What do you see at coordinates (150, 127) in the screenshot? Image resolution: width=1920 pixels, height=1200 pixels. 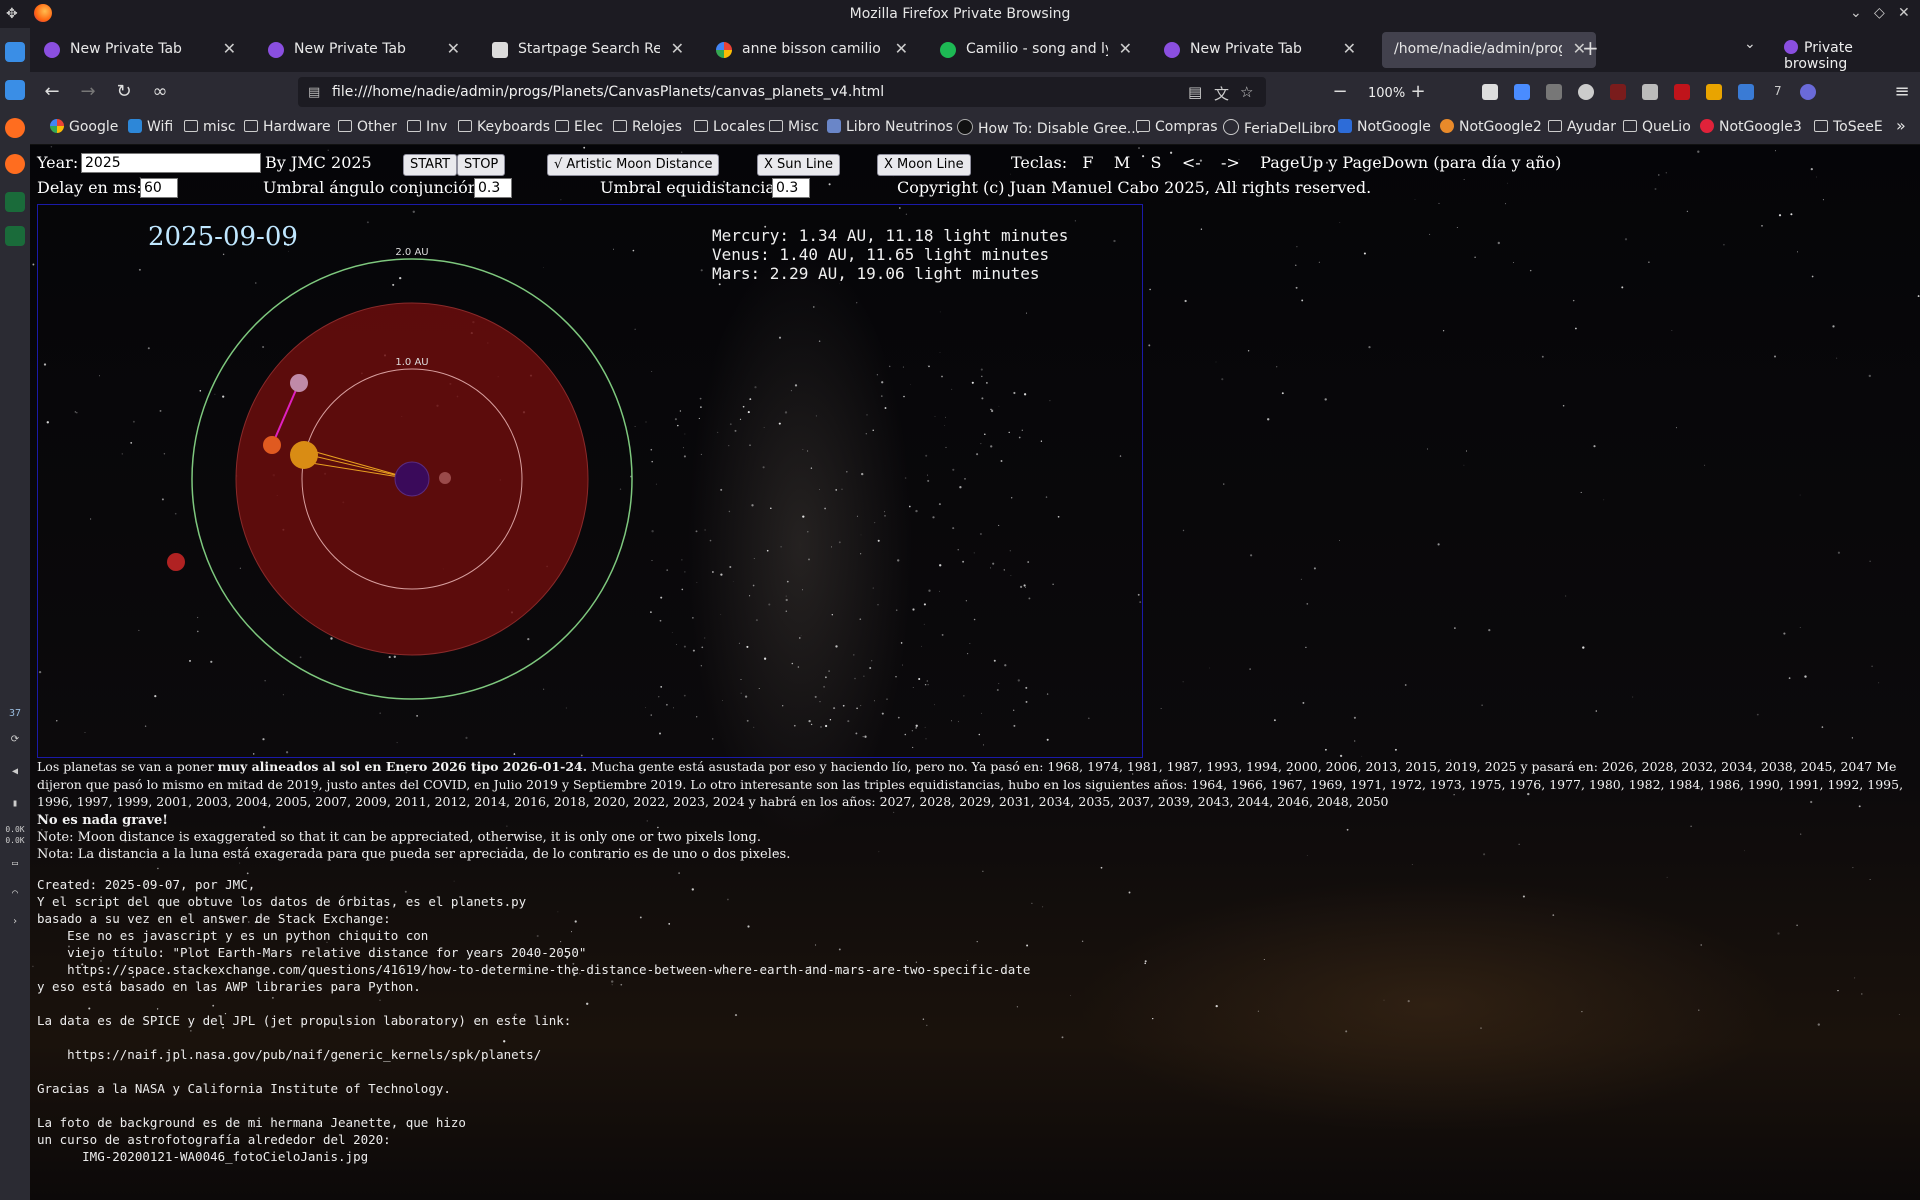 I see `bookmark-wifi: Wifi` at bounding box center [150, 127].